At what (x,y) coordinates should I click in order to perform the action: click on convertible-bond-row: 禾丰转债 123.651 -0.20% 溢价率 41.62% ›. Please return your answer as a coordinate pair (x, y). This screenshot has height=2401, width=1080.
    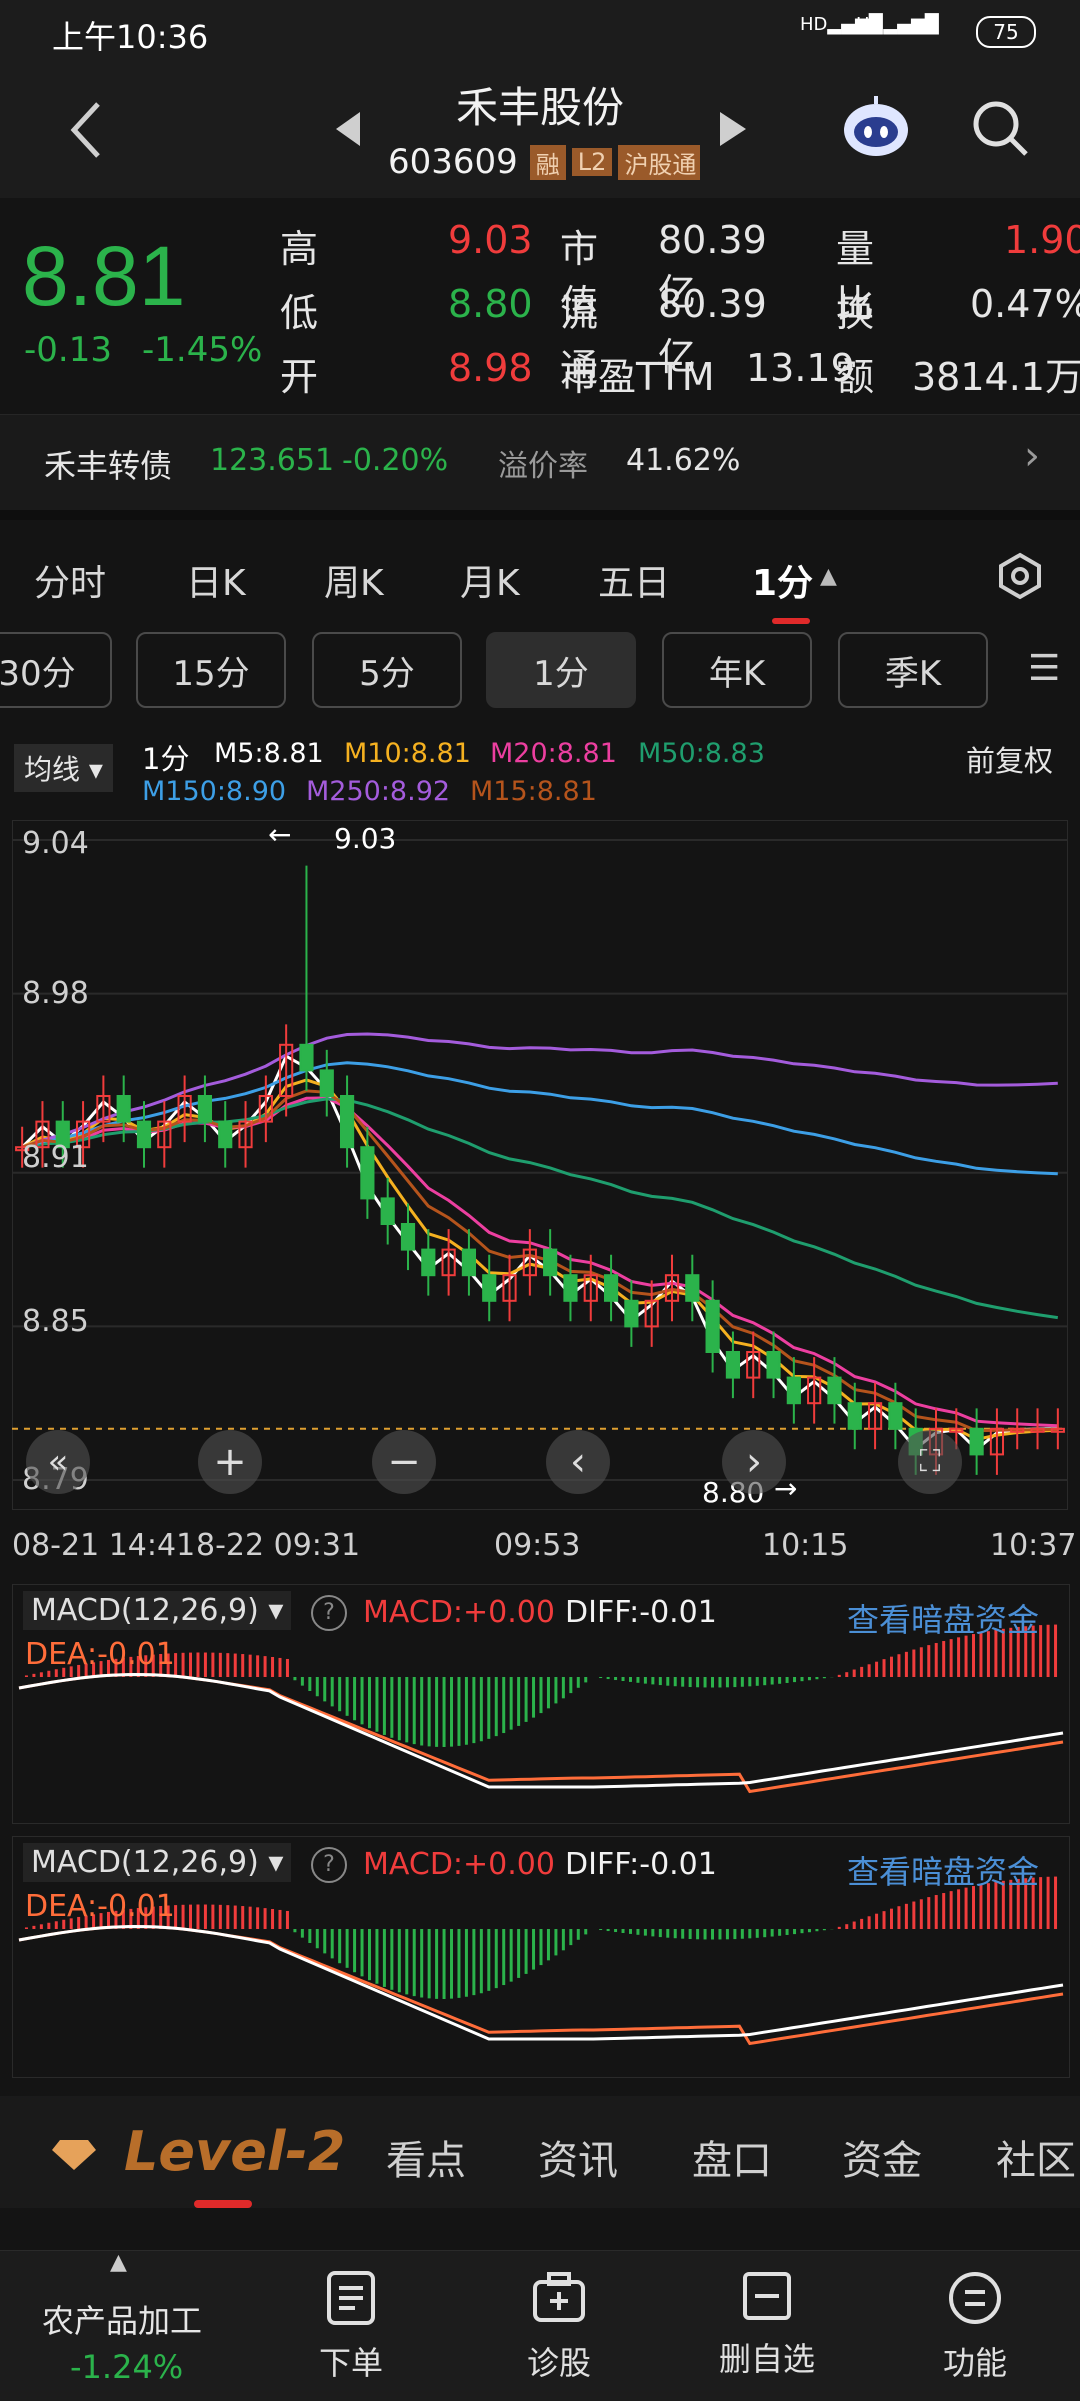
    Looking at the image, I should click on (540, 462).